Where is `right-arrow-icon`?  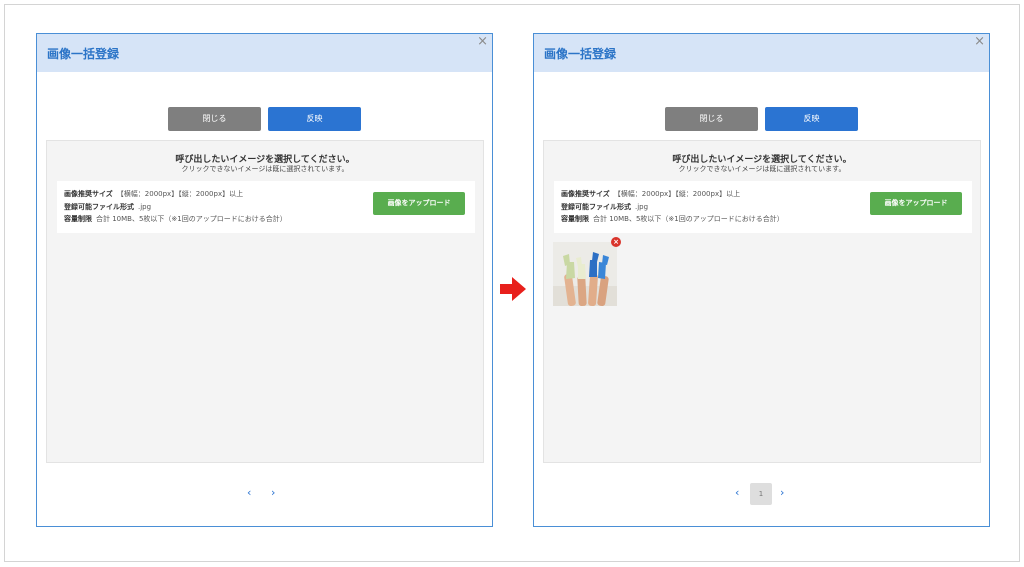 right-arrow-icon is located at coordinates (513, 289).